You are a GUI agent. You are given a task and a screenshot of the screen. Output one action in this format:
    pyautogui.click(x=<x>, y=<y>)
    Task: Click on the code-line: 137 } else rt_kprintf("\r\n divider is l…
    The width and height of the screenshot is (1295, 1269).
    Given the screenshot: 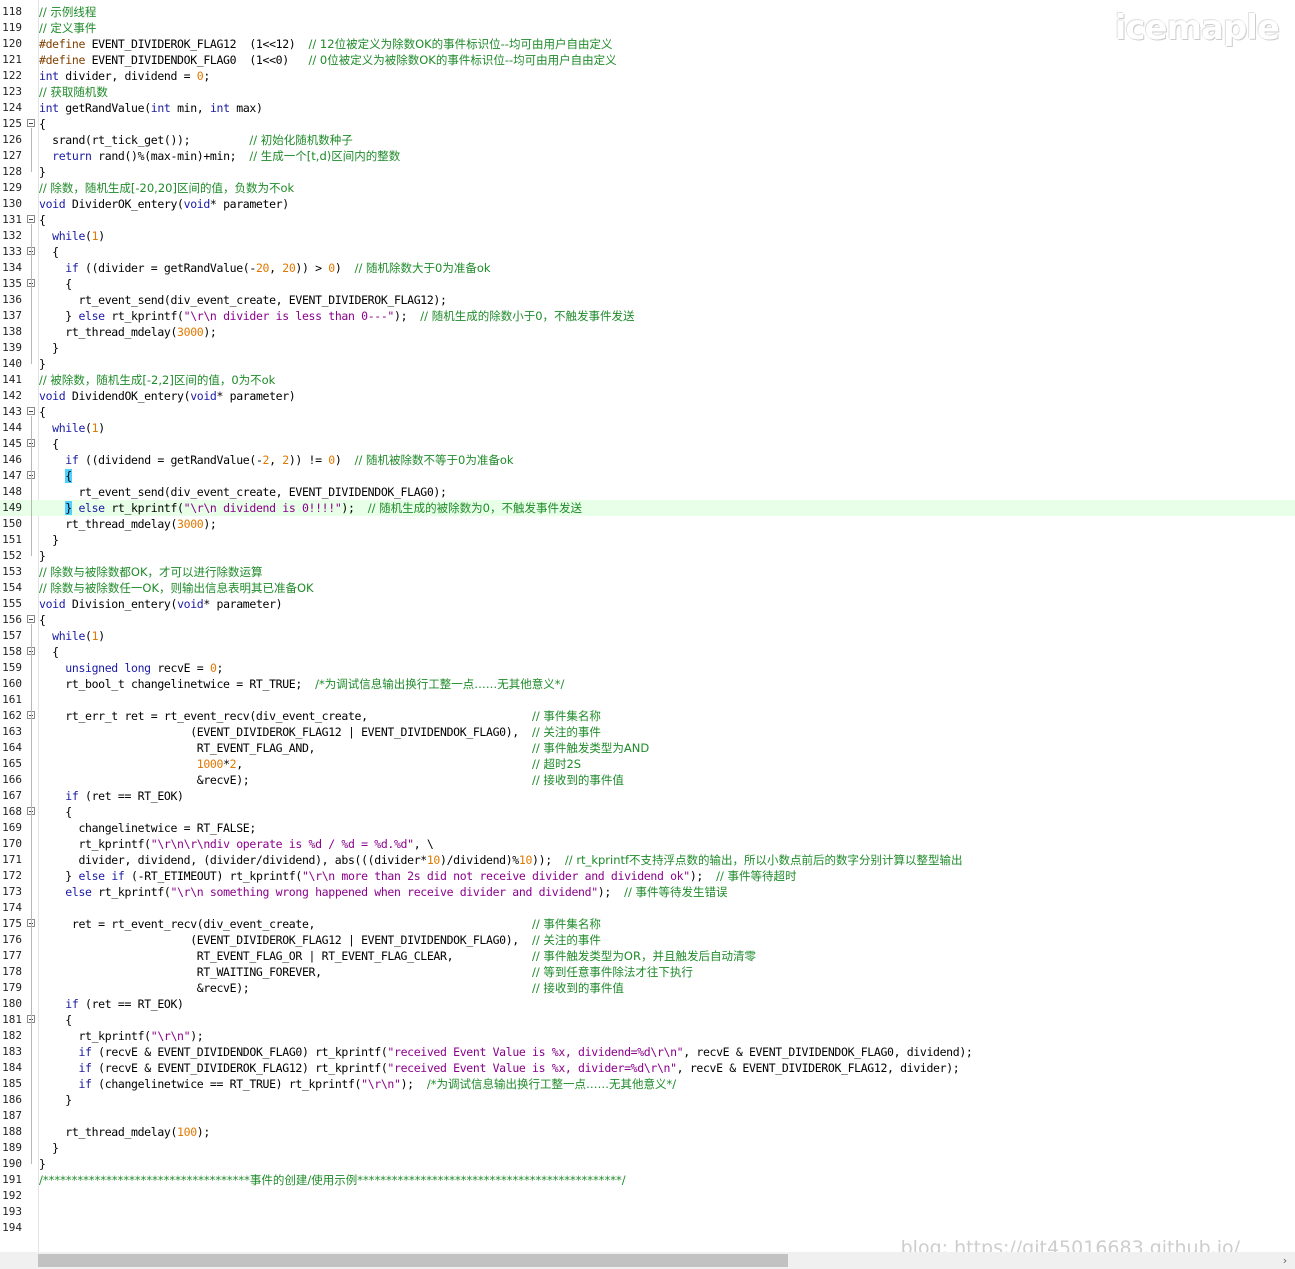 What is the action you would take?
    pyautogui.click(x=647, y=316)
    